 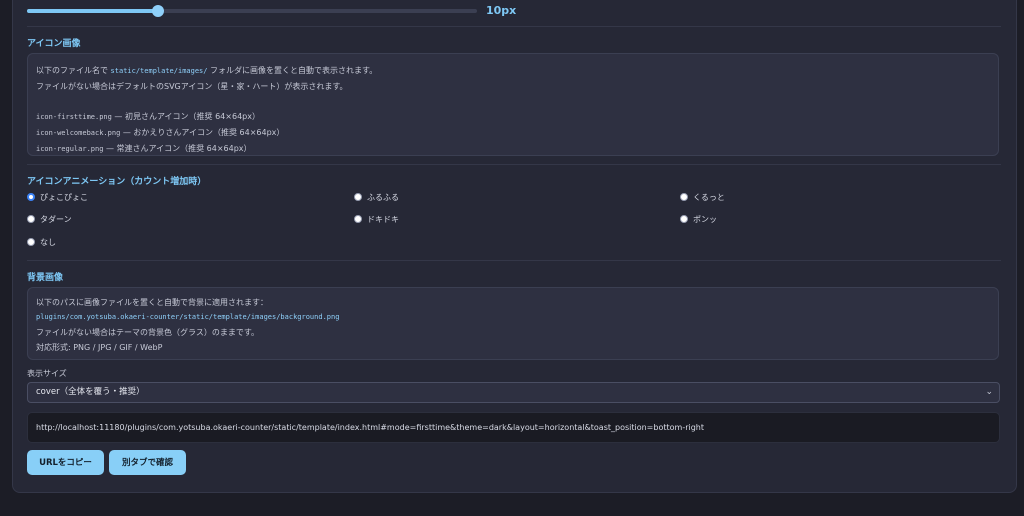 I want to click on chevron-down-icon: ⌄, so click(x=989, y=392).